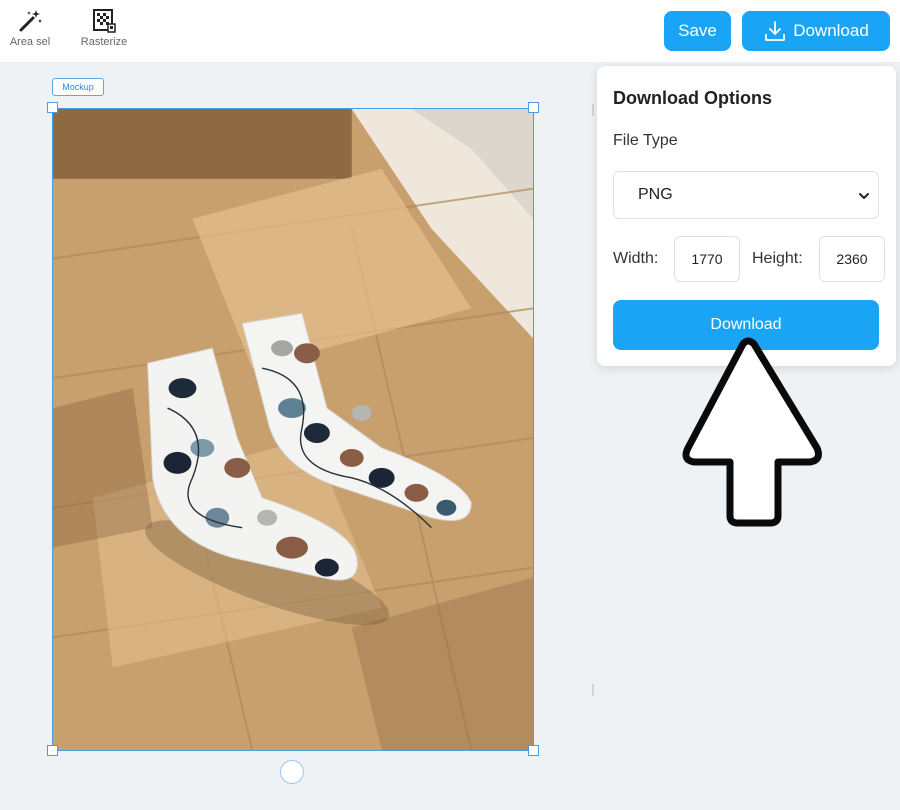 Image resolution: width=900 pixels, height=810 pixels. Describe the element at coordinates (78, 87) in the screenshot. I see `layer-tag: Mockup` at that location.